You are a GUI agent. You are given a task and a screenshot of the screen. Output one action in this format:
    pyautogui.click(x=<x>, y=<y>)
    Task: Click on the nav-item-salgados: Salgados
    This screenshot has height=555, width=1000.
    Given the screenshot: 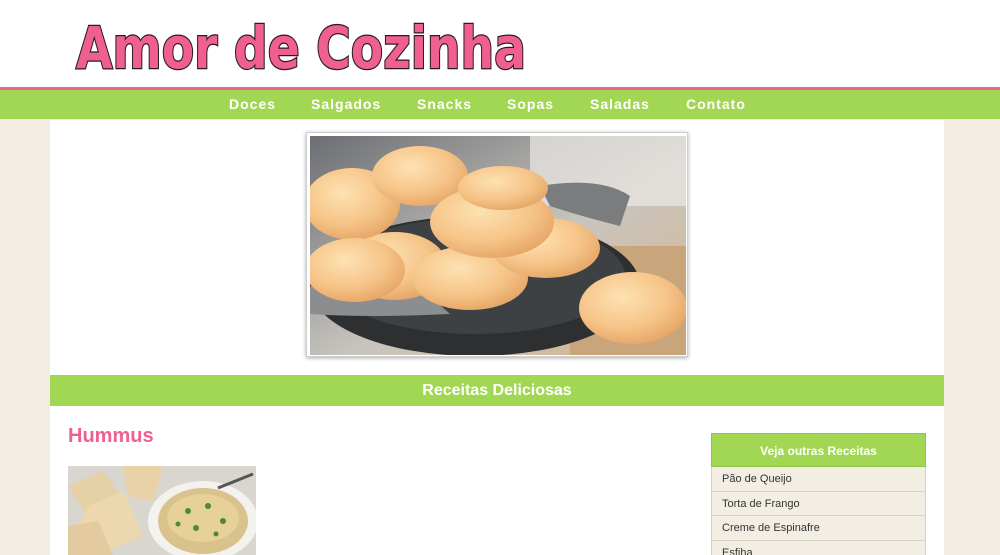 What is the action you would take?
    pyautogui.click(x=346, y=104)
    